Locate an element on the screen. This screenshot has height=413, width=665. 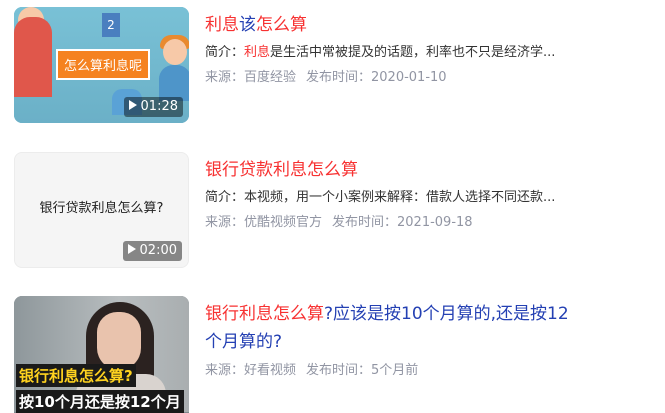
title-highlight: 怎么算 is located at coordinates (281, 25).